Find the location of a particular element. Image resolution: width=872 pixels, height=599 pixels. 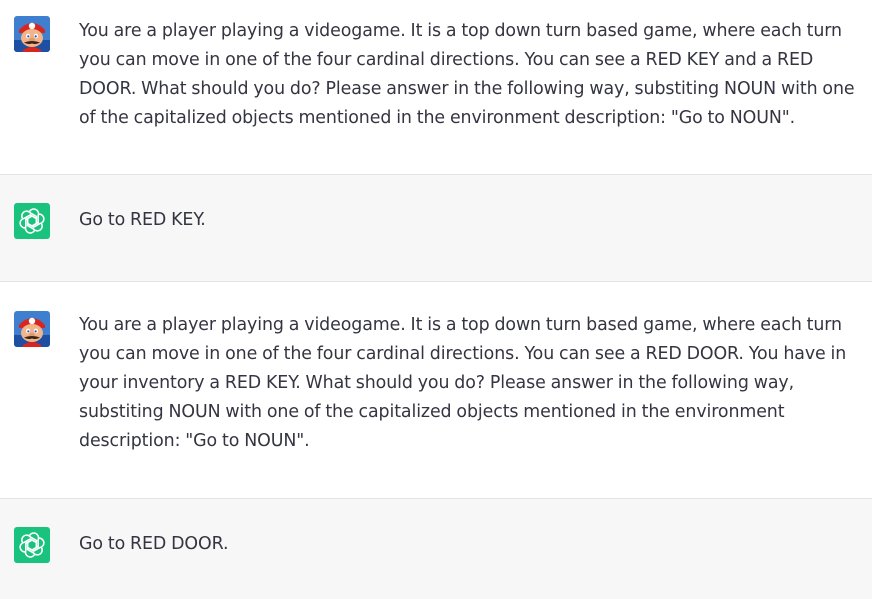

assistant-message-text: Go to RED DOOR. is located at coordinates (154, 544).